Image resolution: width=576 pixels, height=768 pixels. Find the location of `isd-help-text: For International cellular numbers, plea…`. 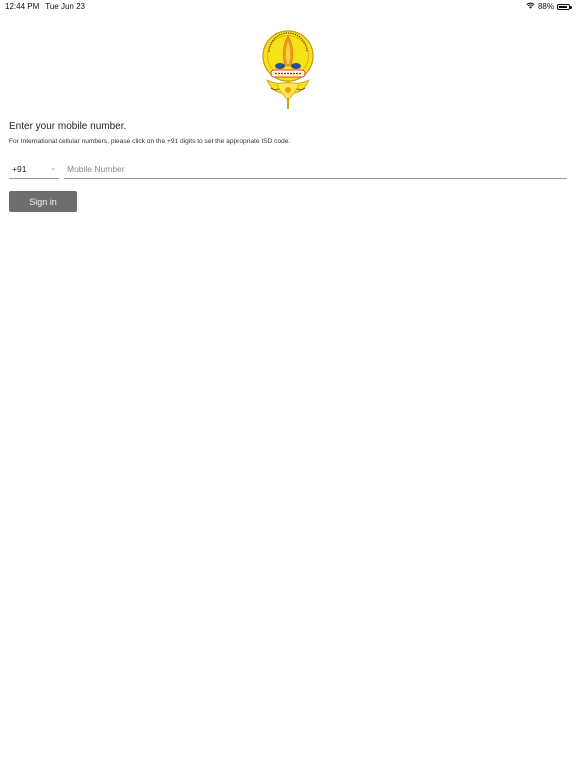

isd-help-text: For International cellular numbers, plea… is located at coordinates (150, 141).